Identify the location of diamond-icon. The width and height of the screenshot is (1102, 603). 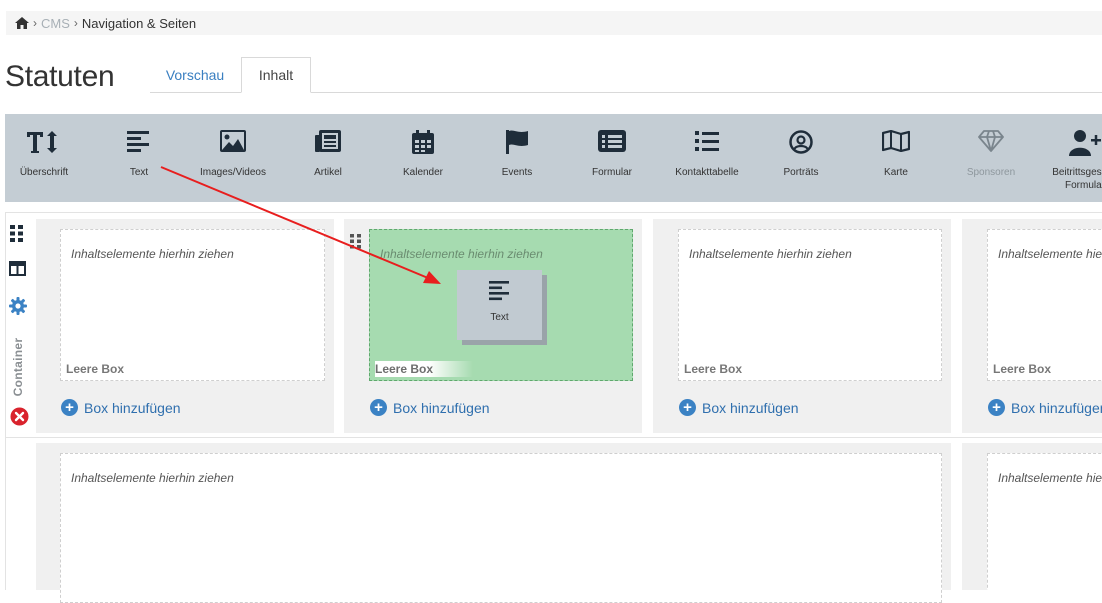
(991, 141).